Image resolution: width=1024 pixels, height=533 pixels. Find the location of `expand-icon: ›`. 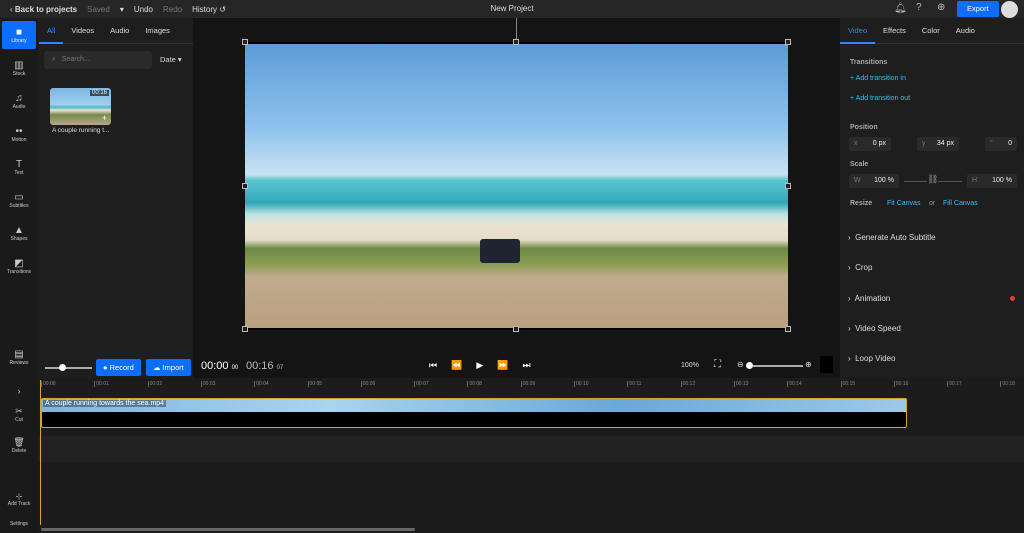

expand-icon: › is located at coordinates (19, 391).